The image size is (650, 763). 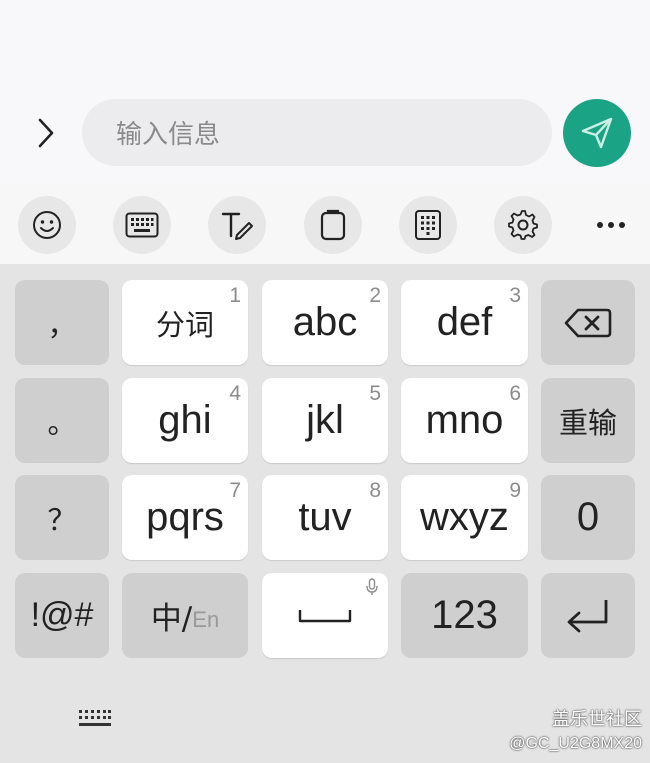 I want to click on mno-label: mno, so click(x=464, y=420).